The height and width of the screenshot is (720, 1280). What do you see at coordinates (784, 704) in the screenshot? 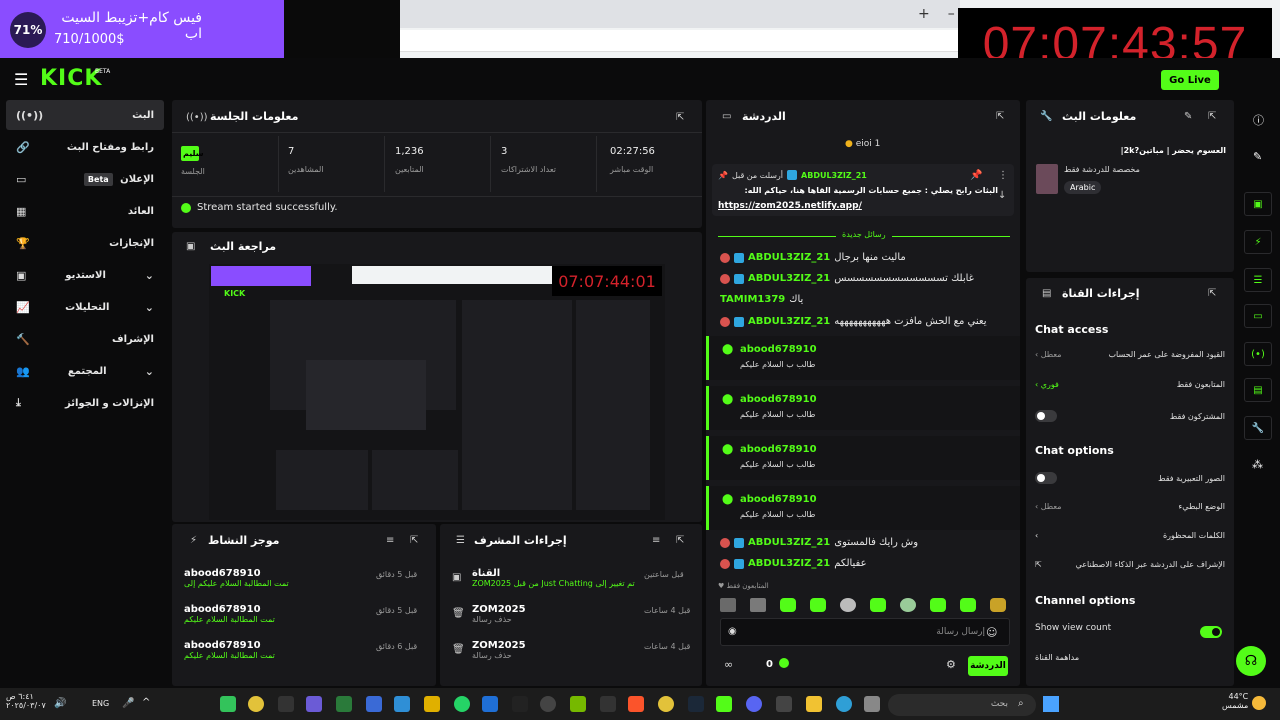
I see `store-icon` at bounding box center [784, 704].